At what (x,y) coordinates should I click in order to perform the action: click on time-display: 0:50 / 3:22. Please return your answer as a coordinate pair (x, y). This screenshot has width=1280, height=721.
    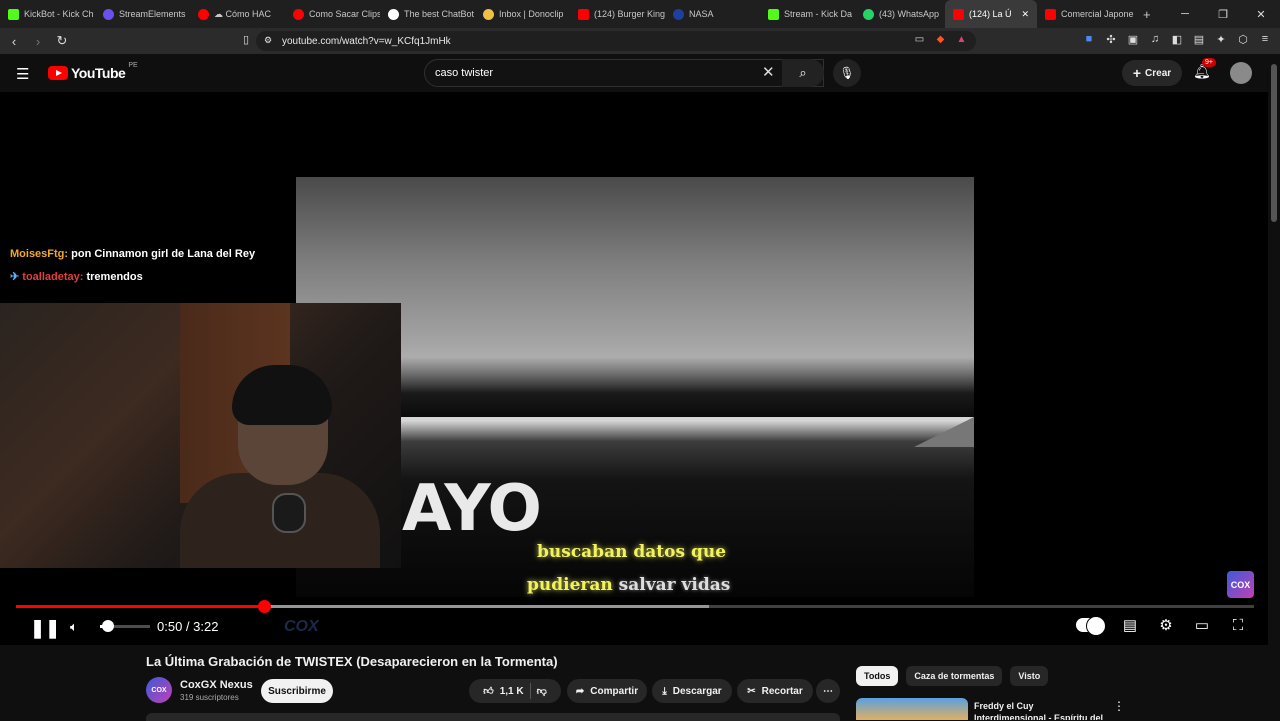
    Looking at the image, I should click on (188, 626).